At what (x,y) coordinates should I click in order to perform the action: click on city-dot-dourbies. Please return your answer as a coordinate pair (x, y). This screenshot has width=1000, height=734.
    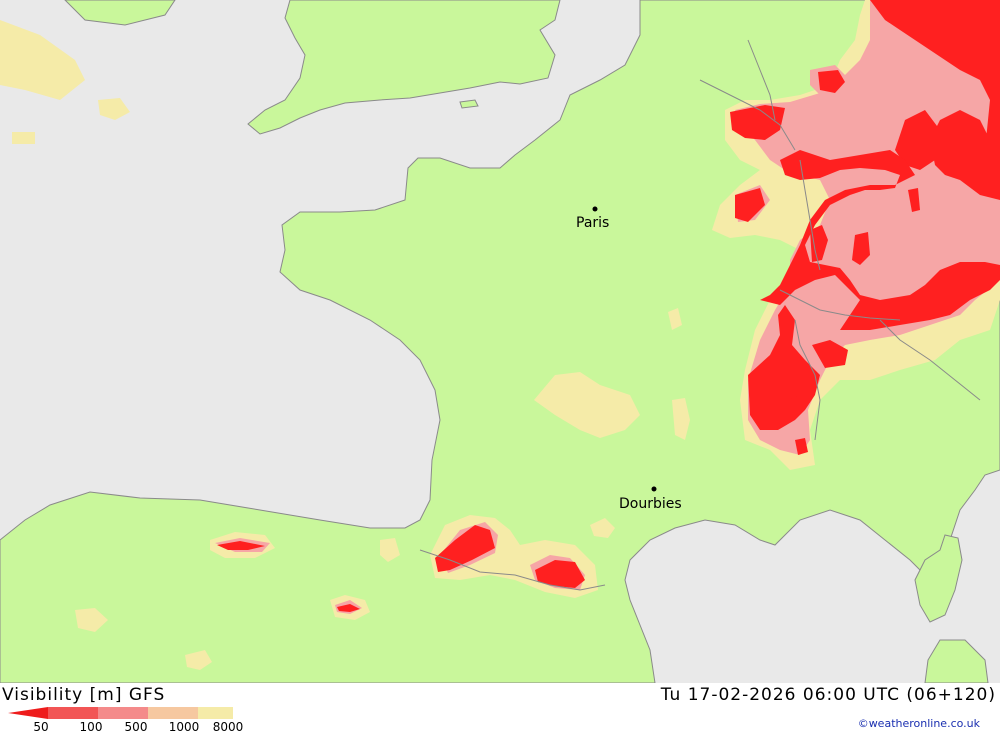
    Looking at the image, I should click on (654, 489).